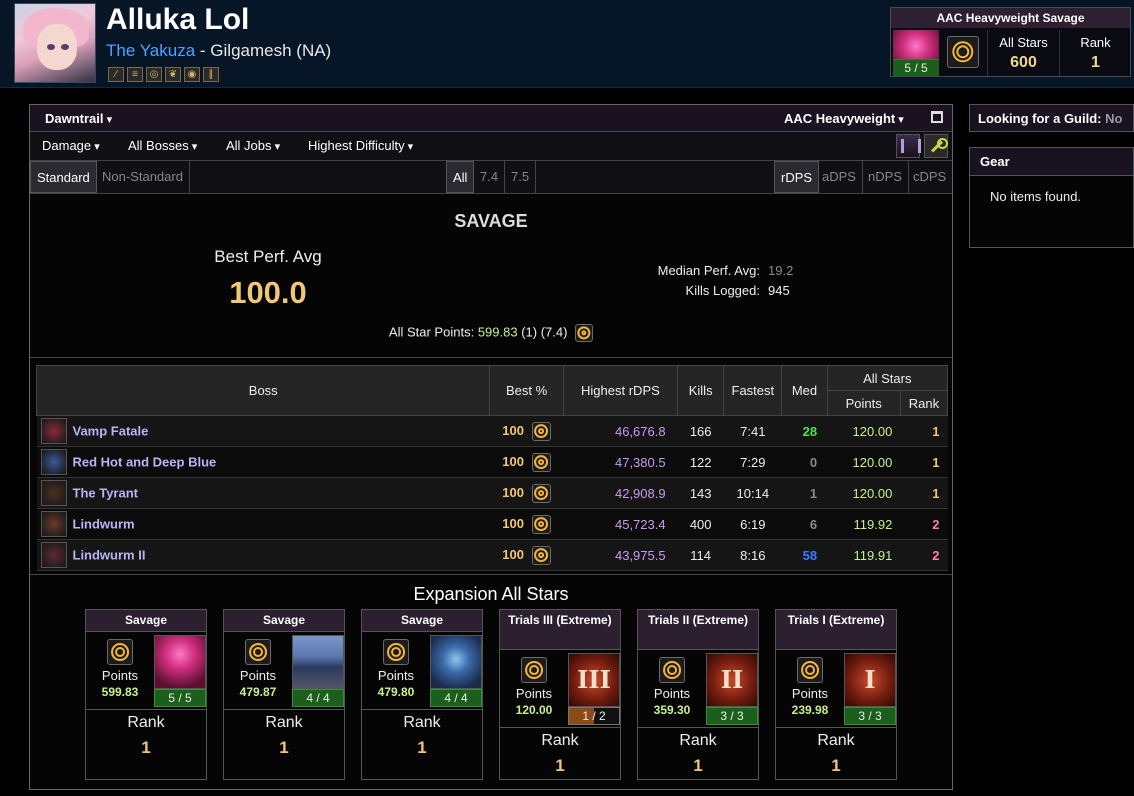 The height and width of the screenshot is (796, 1134). What do you see at coordinates (620, 555) in the screenshot?
I see `dps-value: 43,975.5` at bounding box center [620, 555].